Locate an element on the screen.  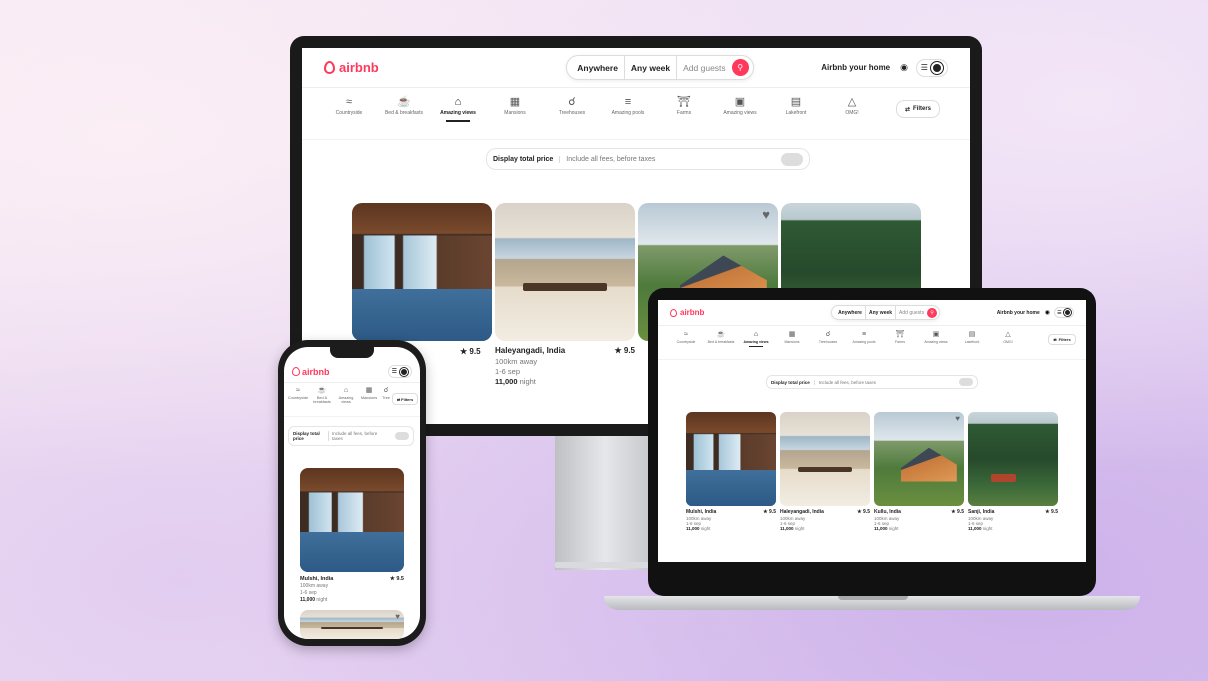
listing-card is located at coordinates (422, 272).